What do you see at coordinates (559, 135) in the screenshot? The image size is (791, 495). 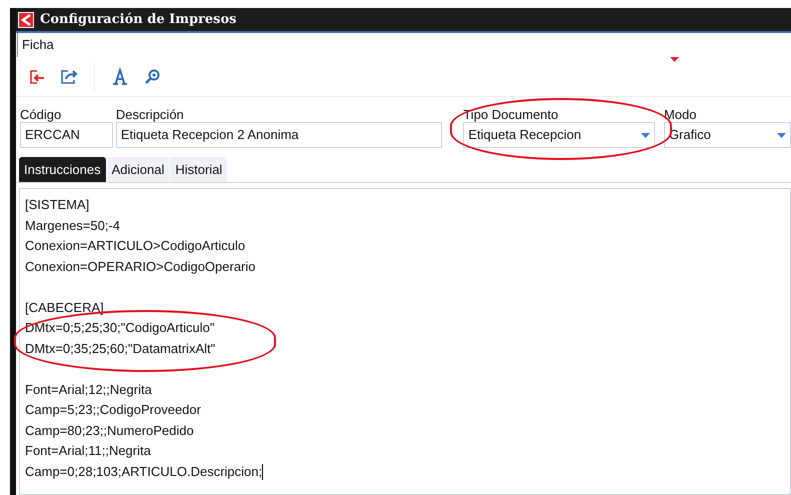 I see `dropdown-field: Etiqueta Recepcion` at bounding box center [559, 135].